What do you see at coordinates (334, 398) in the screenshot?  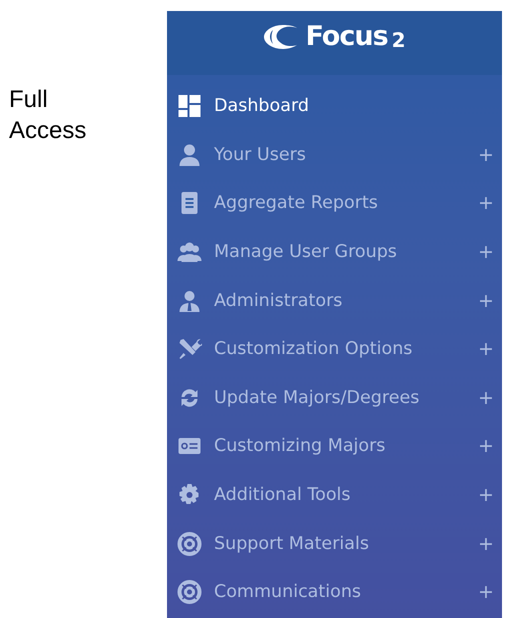 I see `menu-item: Update Majors/Degrees +` at bounding box center [334, 398].